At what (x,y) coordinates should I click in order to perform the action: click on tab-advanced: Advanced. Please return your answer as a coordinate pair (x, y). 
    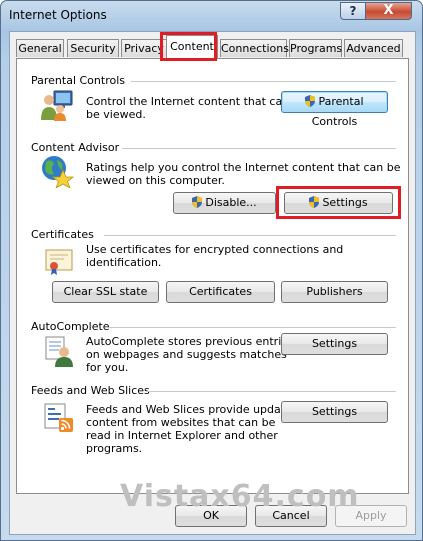
    Looking at the image, I should click on (373, 48).